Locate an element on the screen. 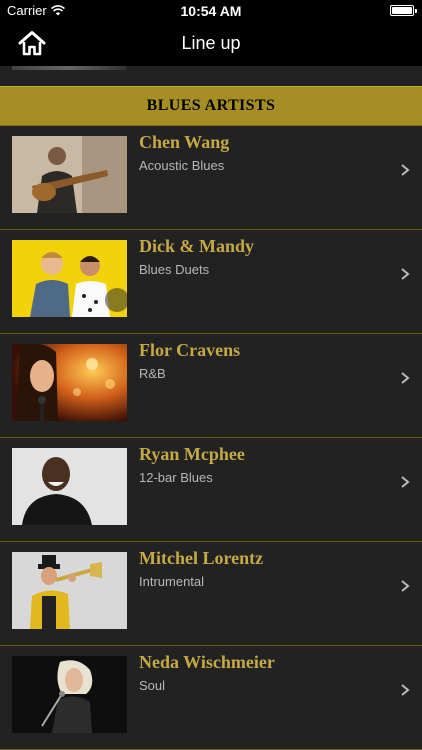 Image resolution: width=422 pixels, height=750 pixels. section-header: BLUES ARTISTS is located at coordinates (211, 106).